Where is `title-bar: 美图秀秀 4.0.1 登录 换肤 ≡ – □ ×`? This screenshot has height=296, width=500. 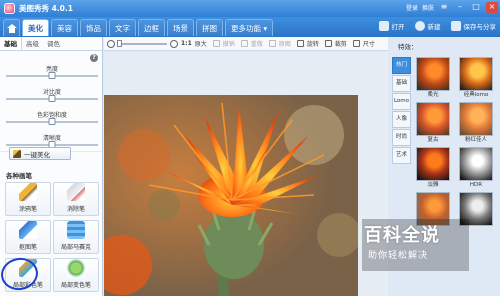 title-bar: 美图秀秀 4.0.1 登录 换肤 ≡ – □ × is located at coordinates (250, 8).